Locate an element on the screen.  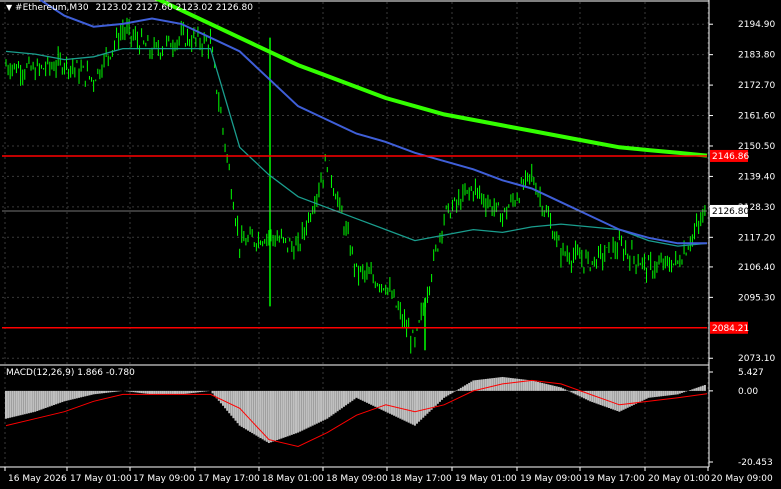
price-axis-label: 2161.60 is located at coordinates (756, 117).